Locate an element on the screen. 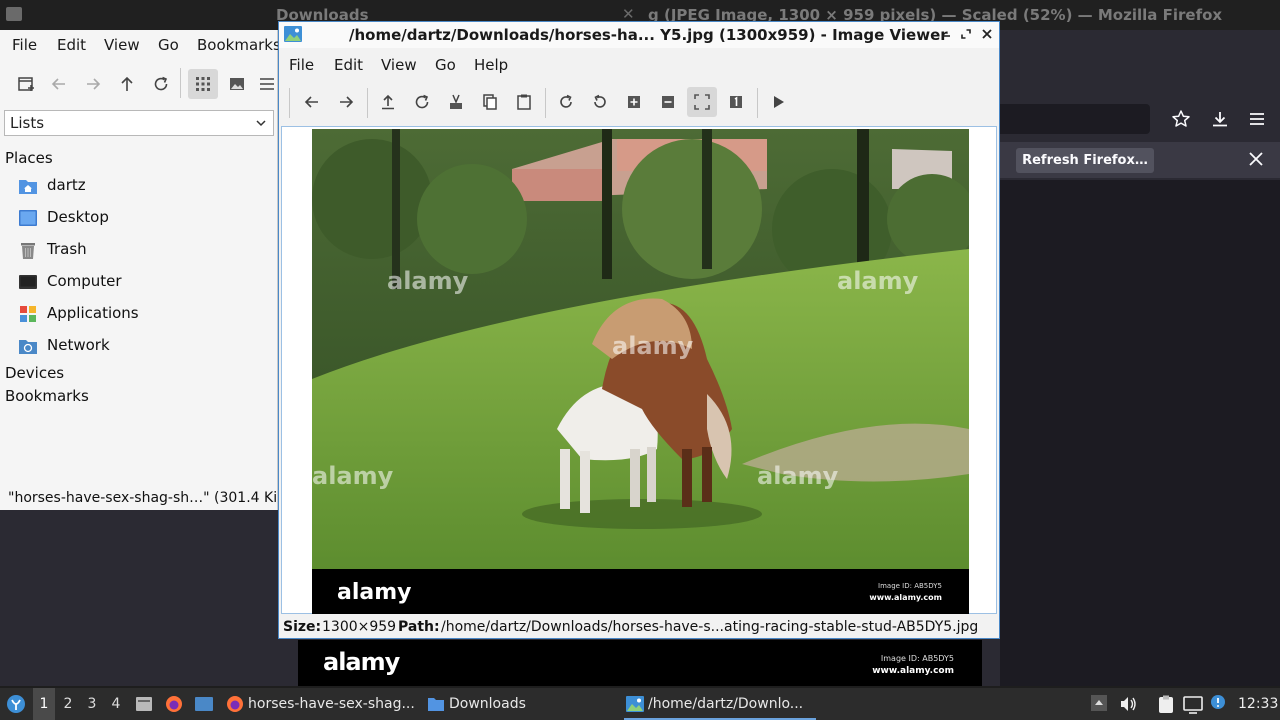 This screenshot has height=720, width=1280. arrow-right-icon is located at coordinates (347, 102).